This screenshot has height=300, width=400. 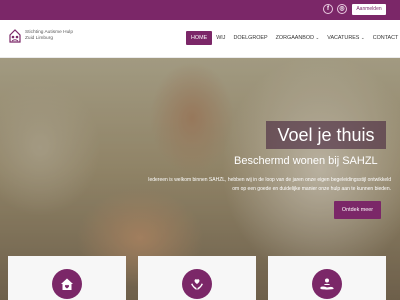 What do you see at coordinates (342, 9) in the screenshot?
I see `instagram-icon: ◎` at bounding box center [342, 9].